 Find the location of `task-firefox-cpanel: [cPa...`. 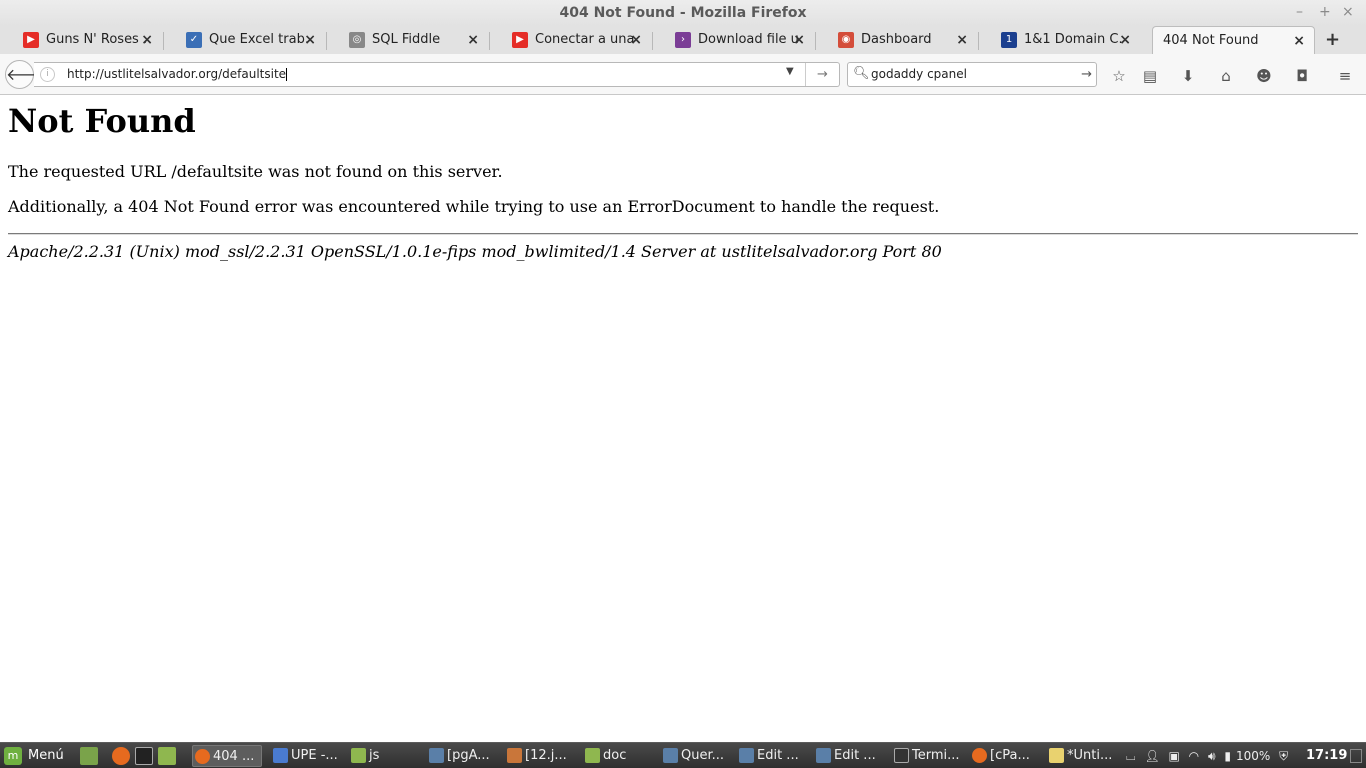

task-firefox-cpanel: [cPa... is located at coordinates (1005, 756).